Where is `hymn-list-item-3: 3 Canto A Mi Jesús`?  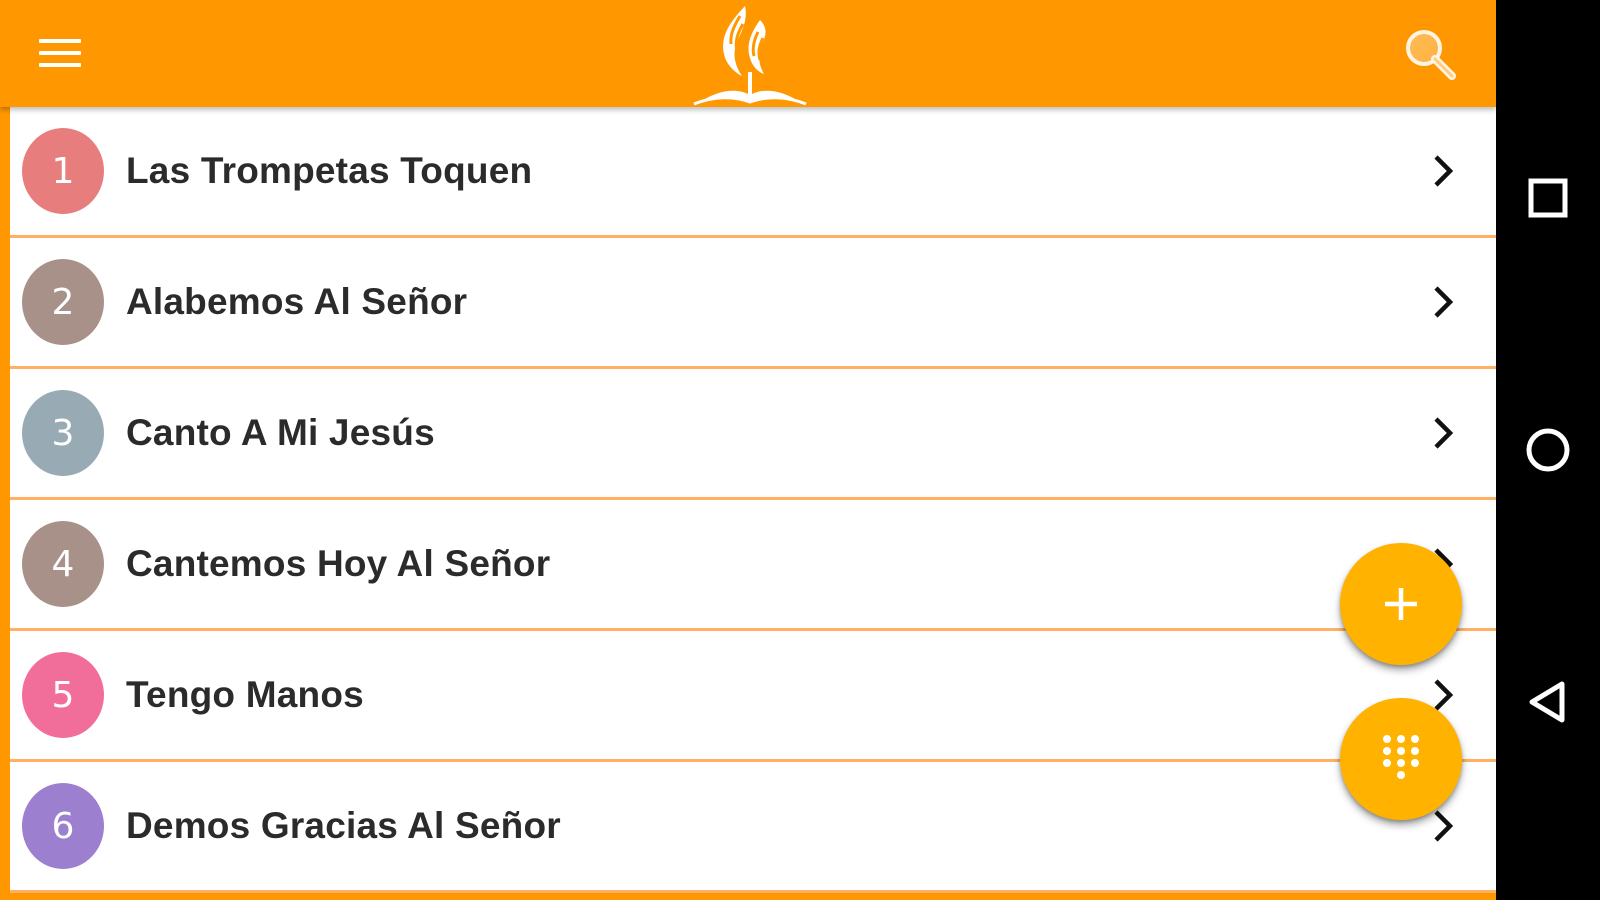
hymn-list-item-3: 3 Canto A Mi Jesús is located at coordinates (753, 434).